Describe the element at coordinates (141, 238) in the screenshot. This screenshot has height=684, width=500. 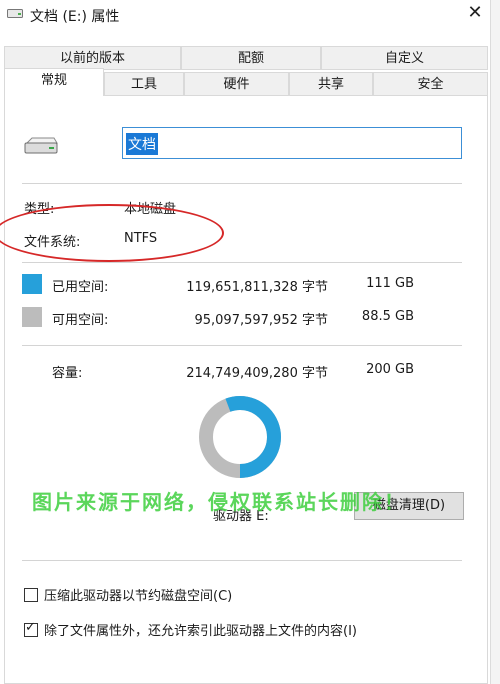
I see `filesystem-value: NTFS` at that location.